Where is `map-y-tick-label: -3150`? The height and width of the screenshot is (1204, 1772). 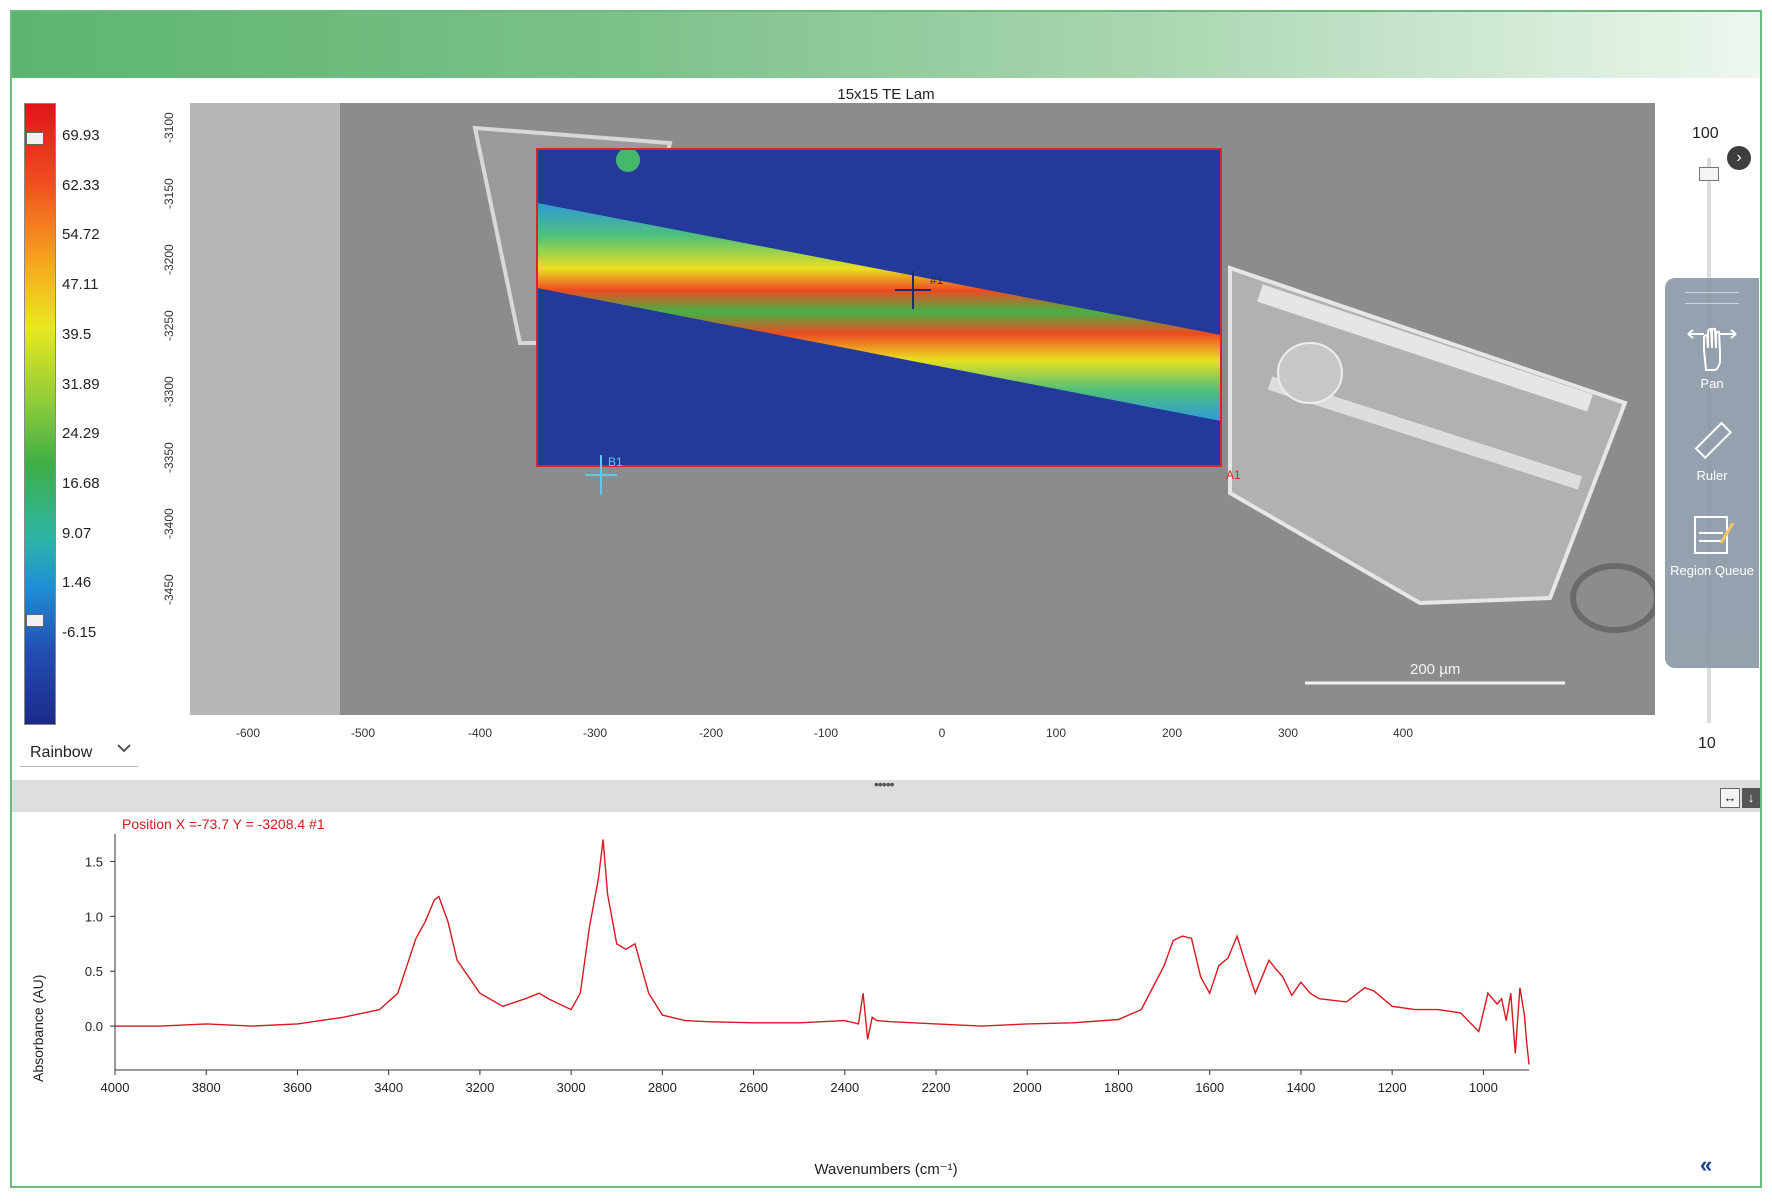
map-y-tick-label: -3150 is located at coordinates (169, 193).